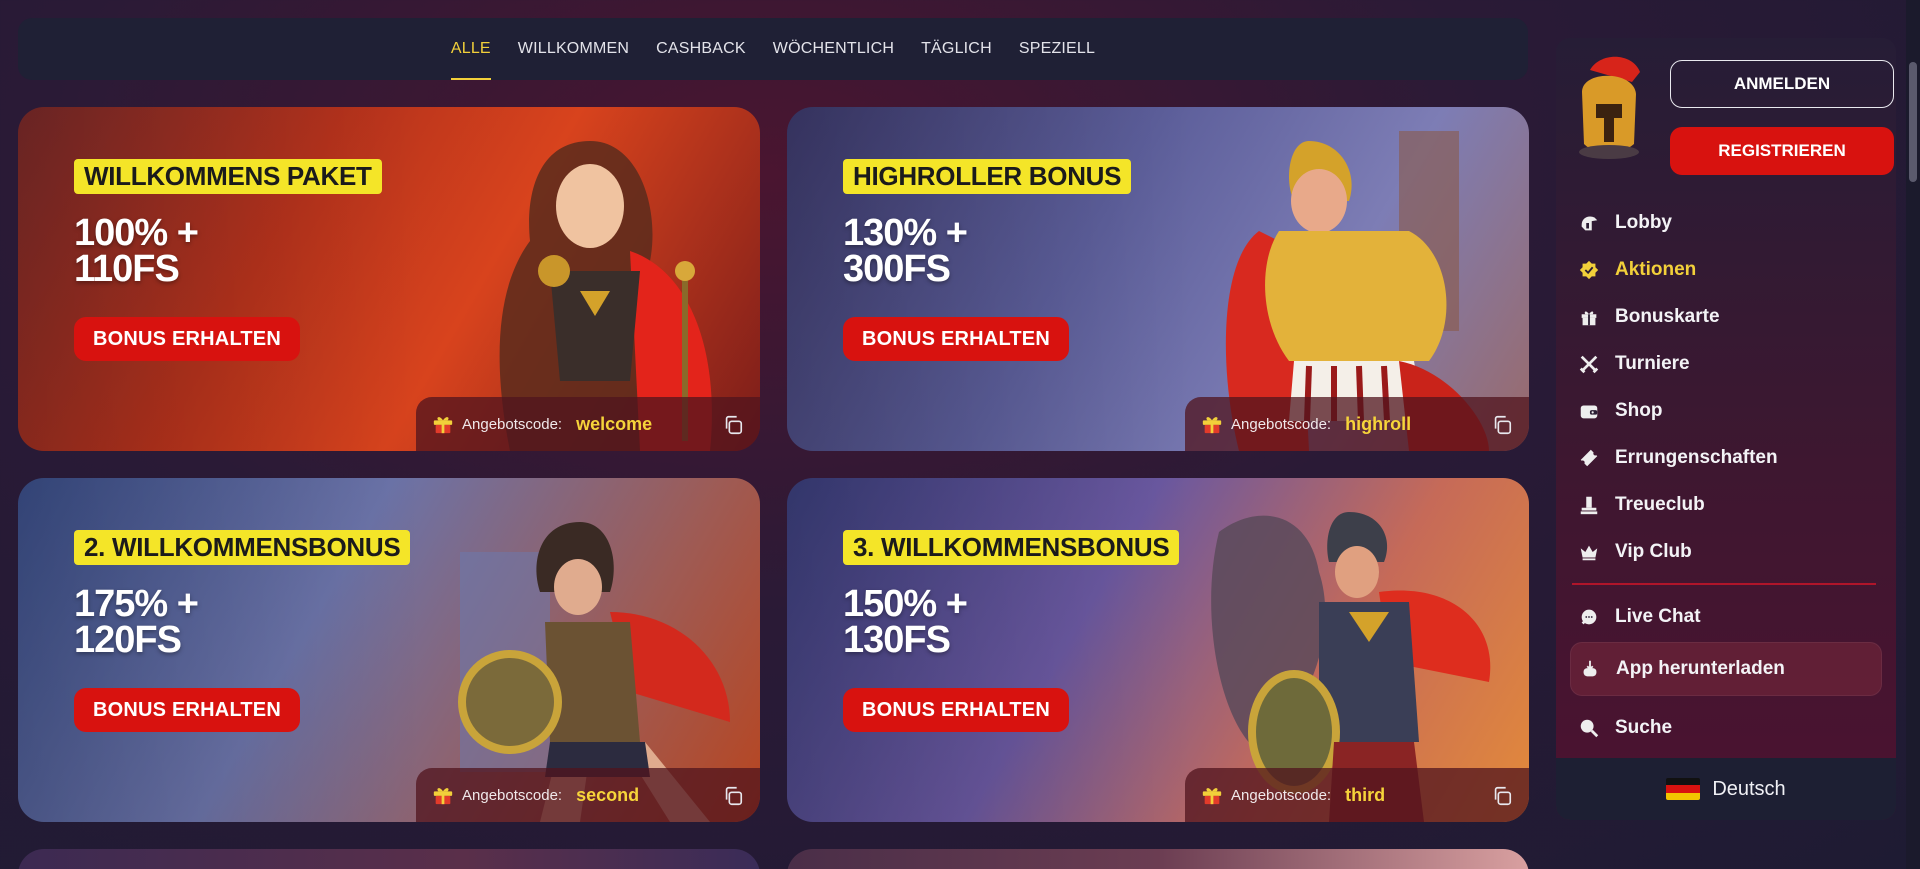 This screenshot has height=869, width=1920. What do you see at coordinates (1590, 668) in the screenshot?
I see `download-icon` at bounding box center [1590, 668].